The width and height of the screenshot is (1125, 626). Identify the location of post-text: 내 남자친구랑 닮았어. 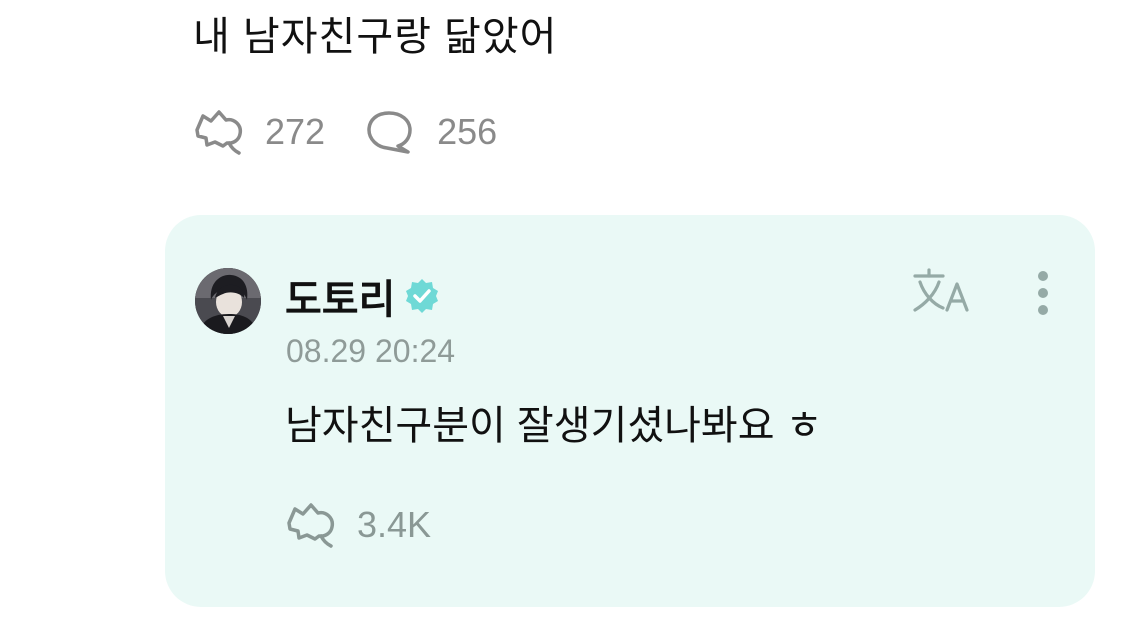
(375, 37).